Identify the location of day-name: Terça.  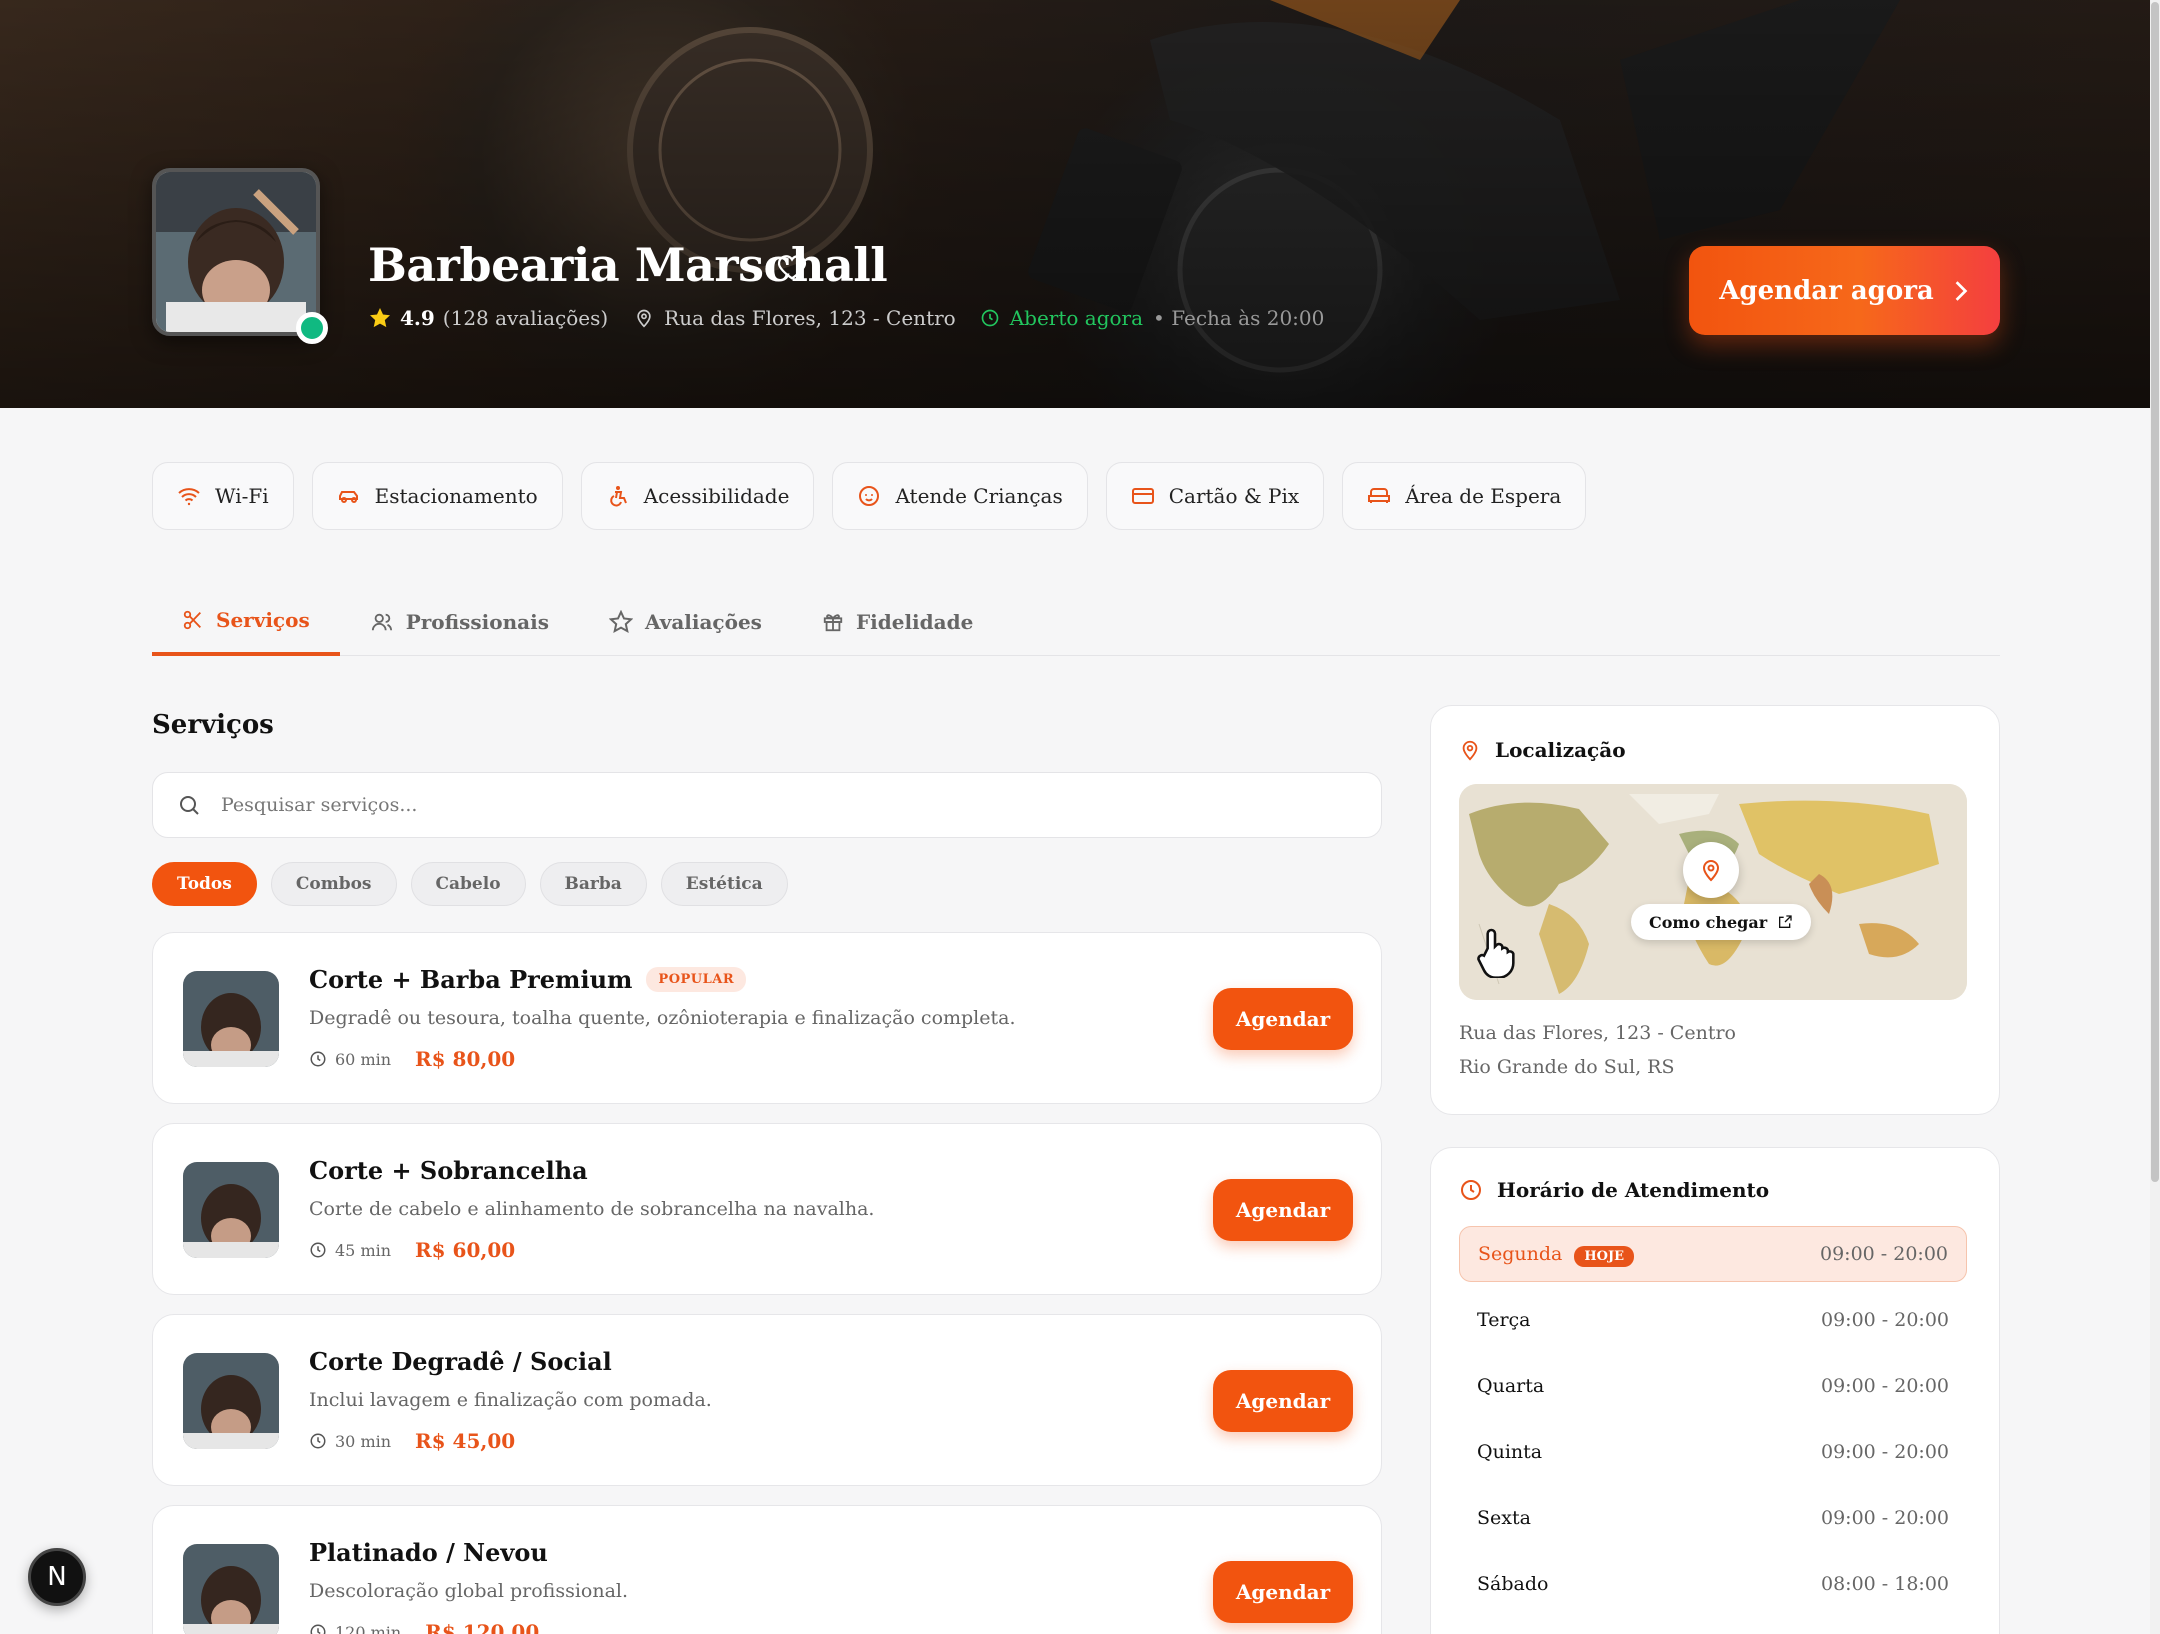
(1504, 1320).